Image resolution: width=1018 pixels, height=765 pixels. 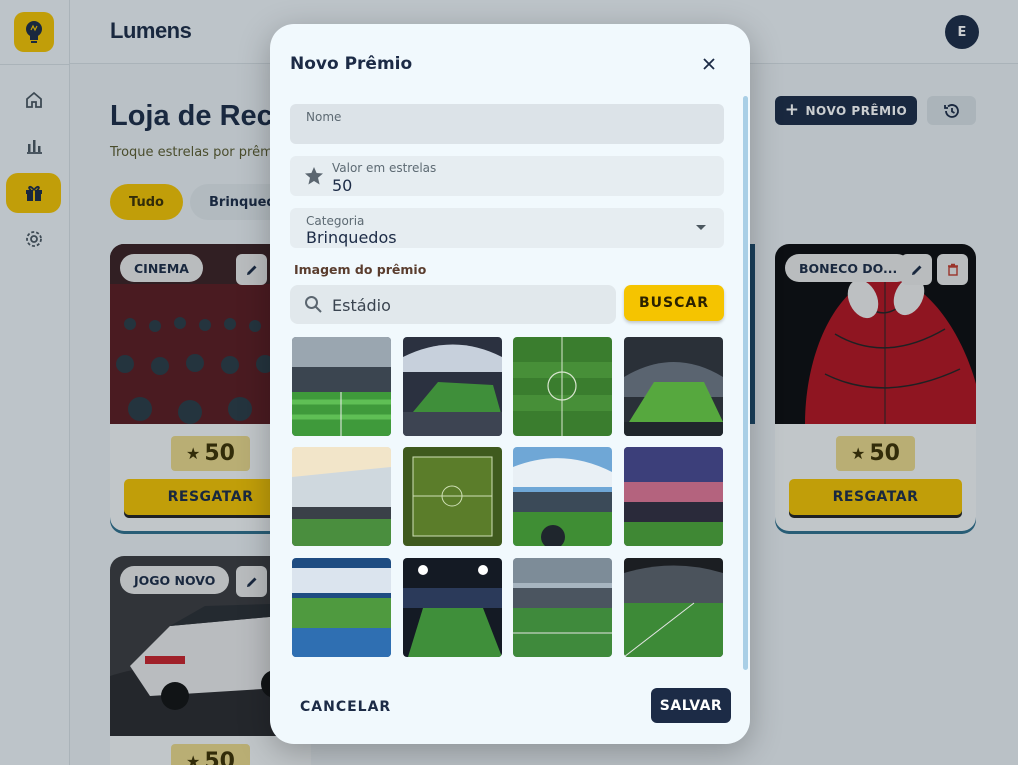 What do you see at coordinates (467, 305) in the screenshot?
I see `image-search-input` at bounding box center [467, 305].